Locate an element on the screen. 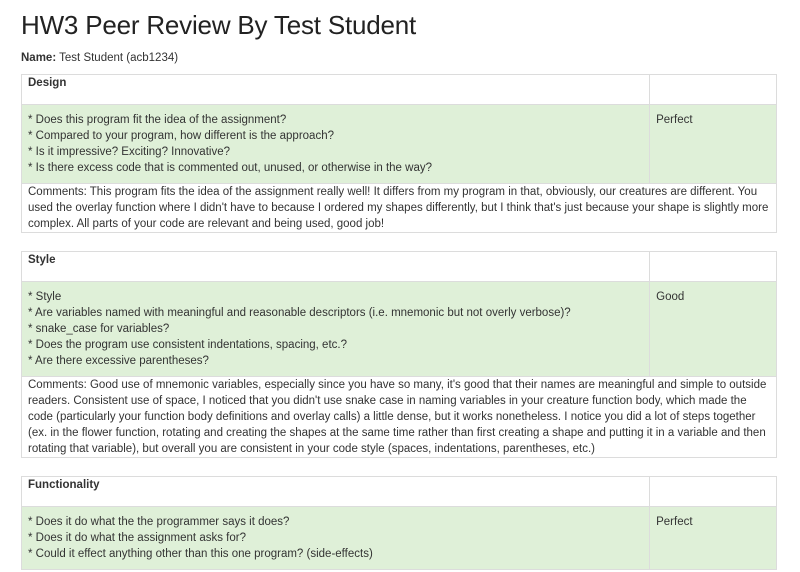 The width and height of the screenshot is (800, 572). student-name-line: Name: Test Student (acb1234) is located at coordinates (399, 58).